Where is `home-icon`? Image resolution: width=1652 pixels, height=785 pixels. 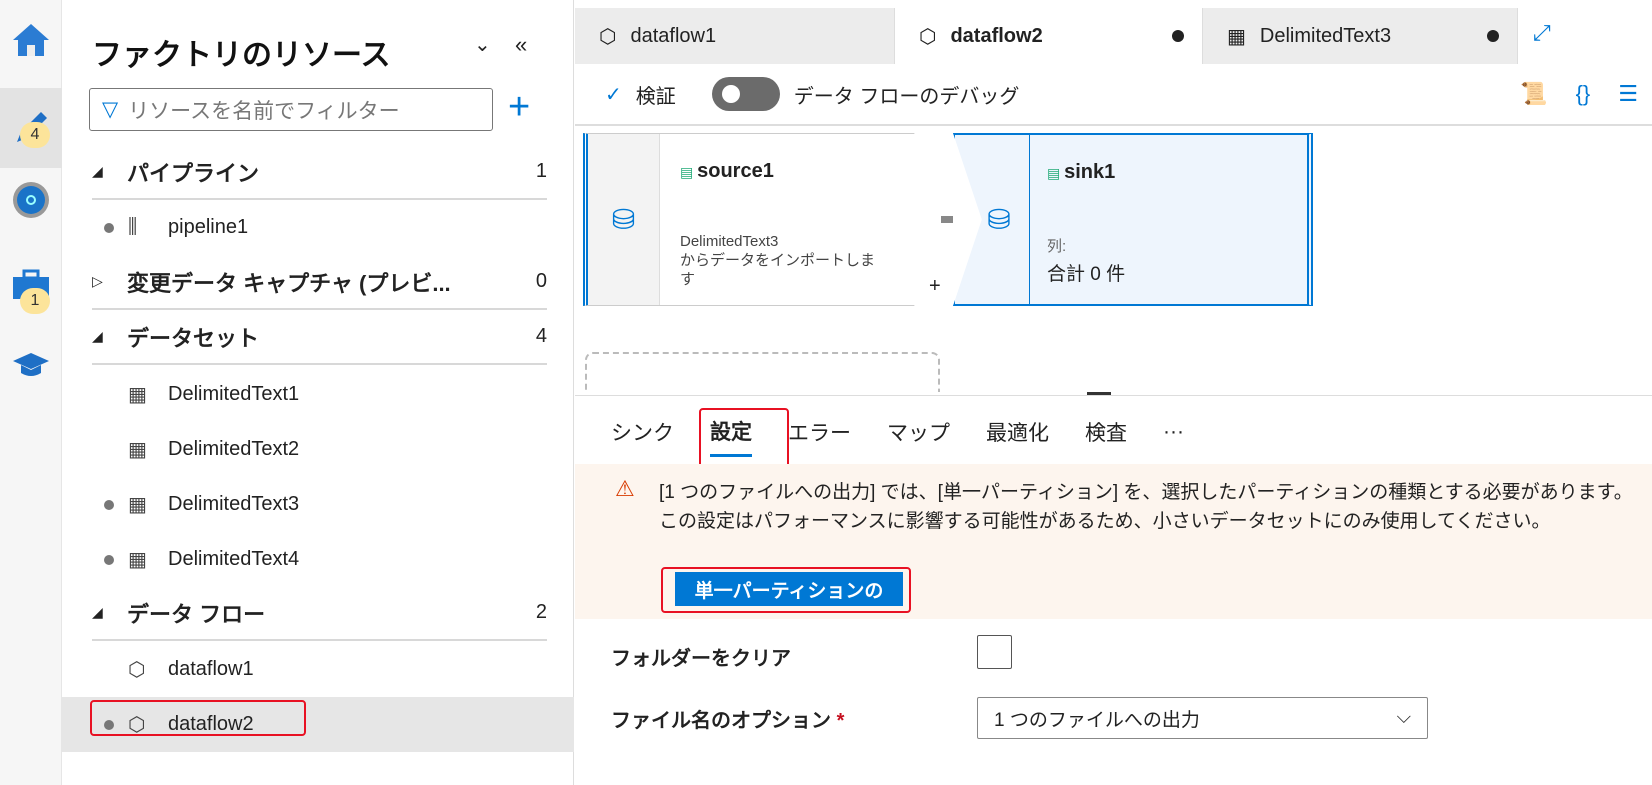
home-icon is located at coordinates (31, 40).